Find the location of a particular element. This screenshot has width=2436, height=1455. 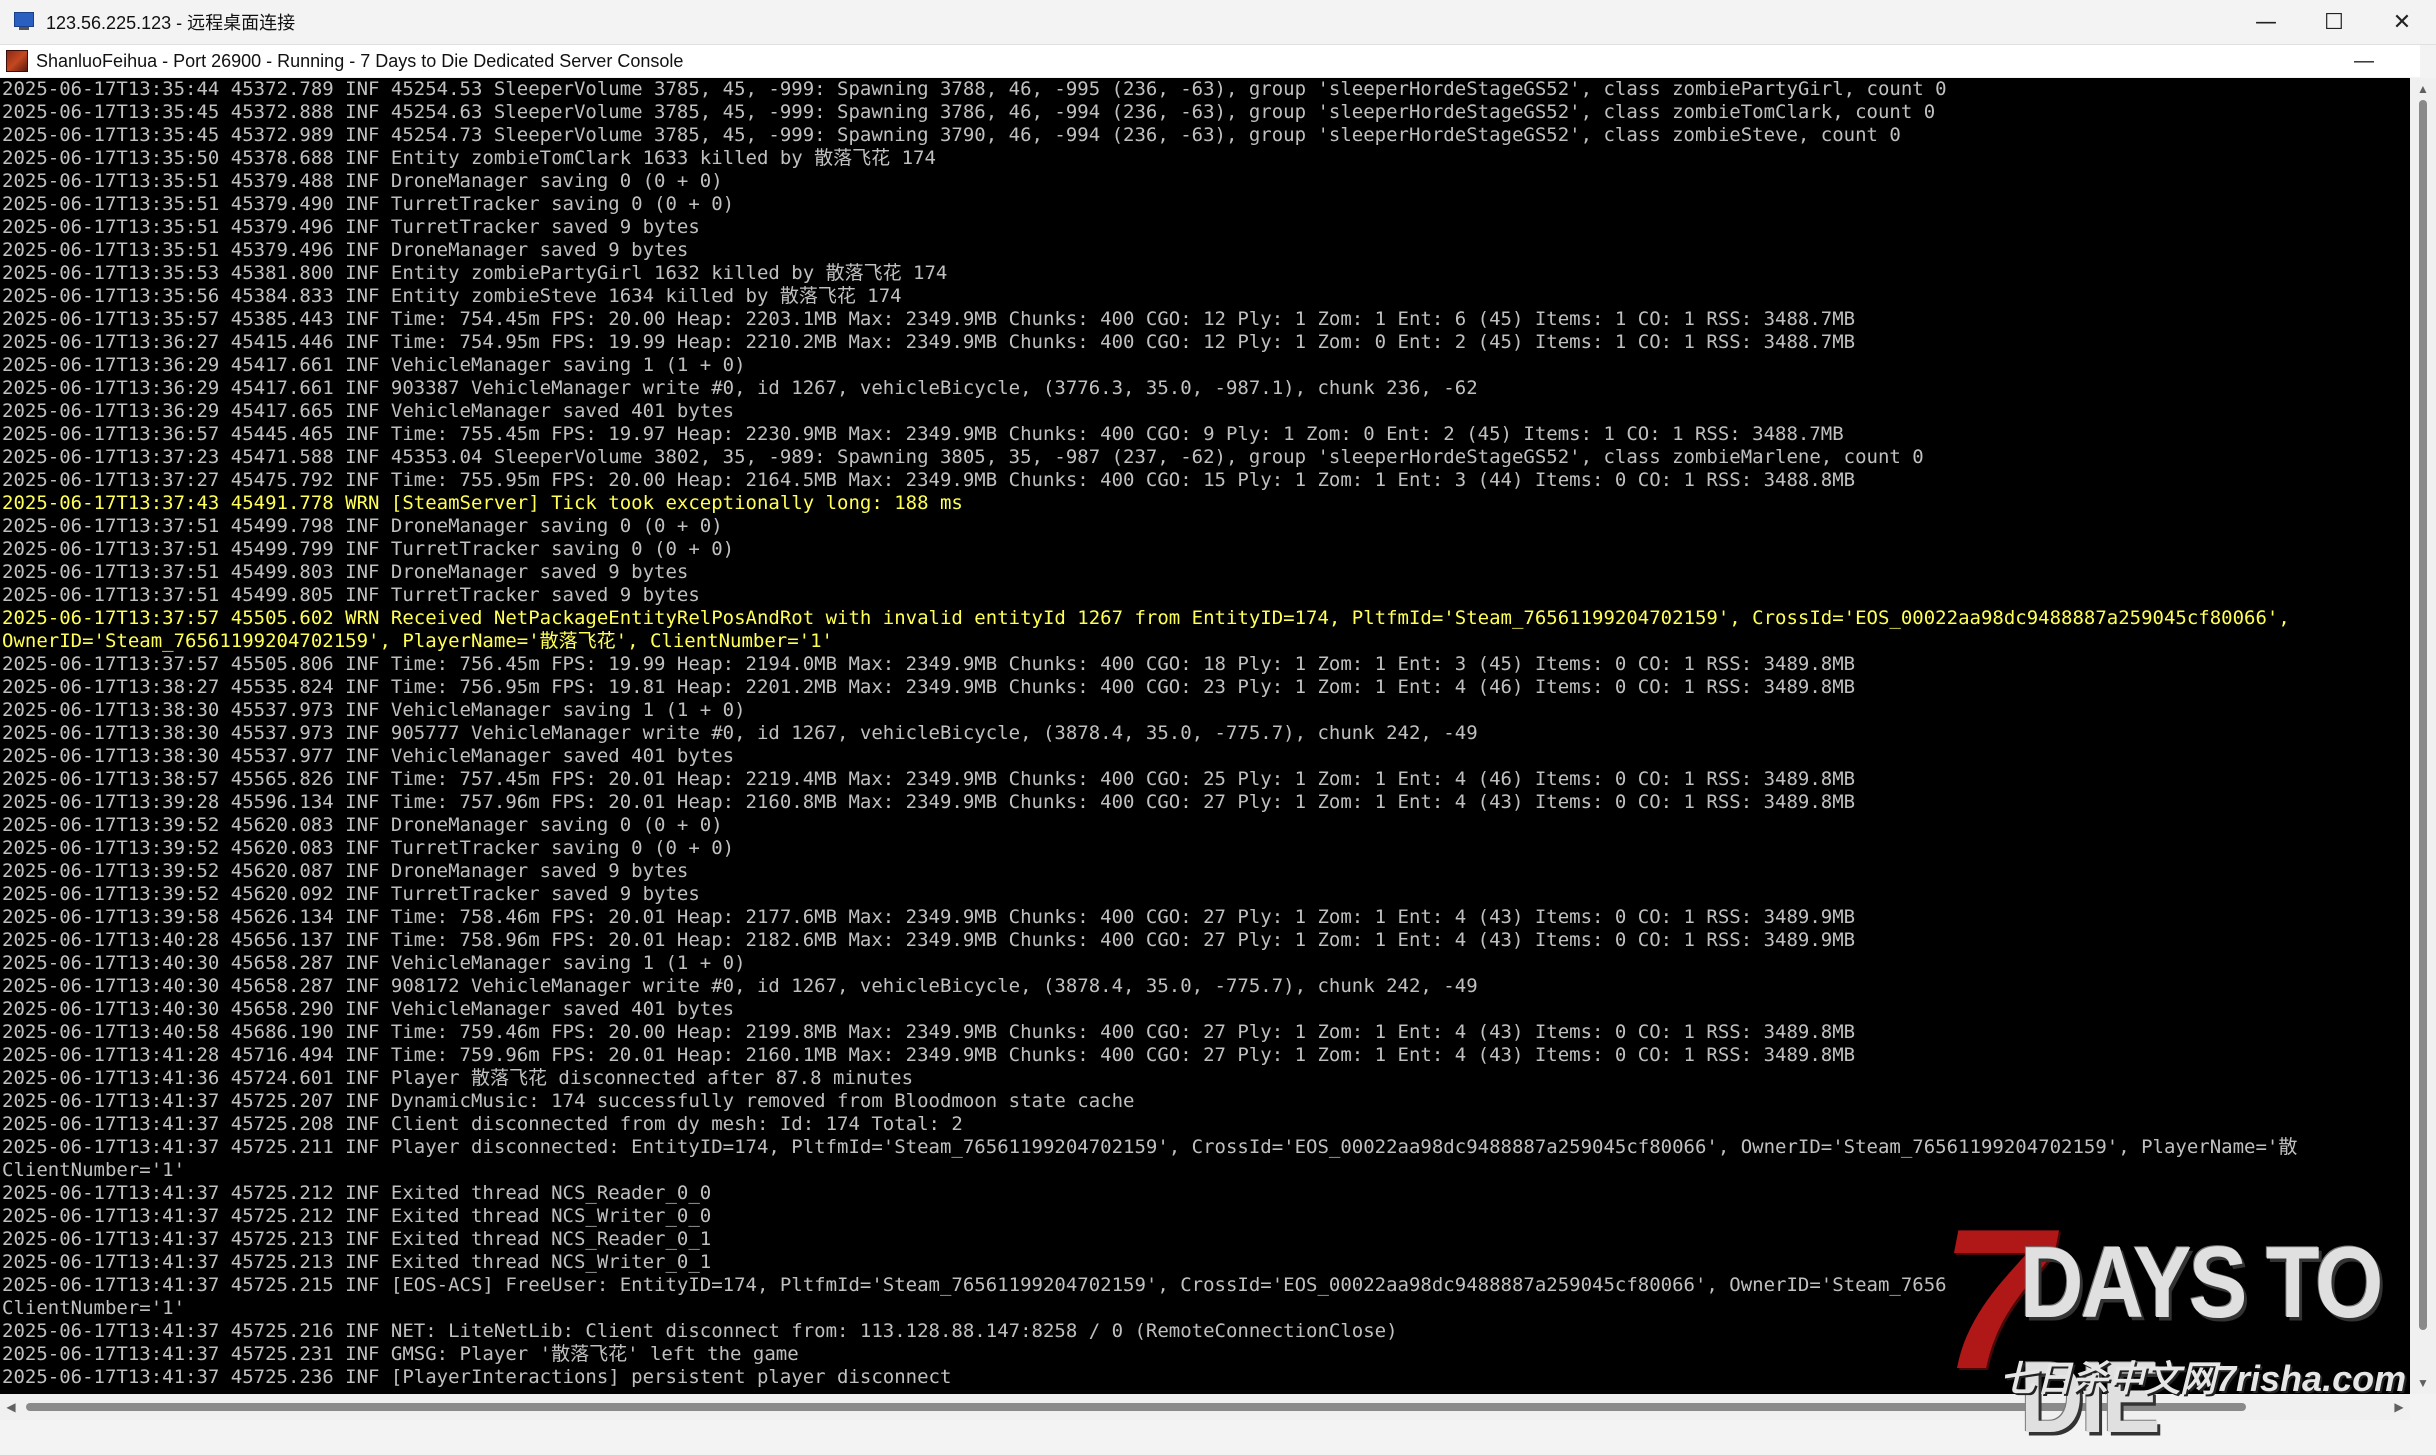

remote-desktop-icon is located at coordinates (25, 22).